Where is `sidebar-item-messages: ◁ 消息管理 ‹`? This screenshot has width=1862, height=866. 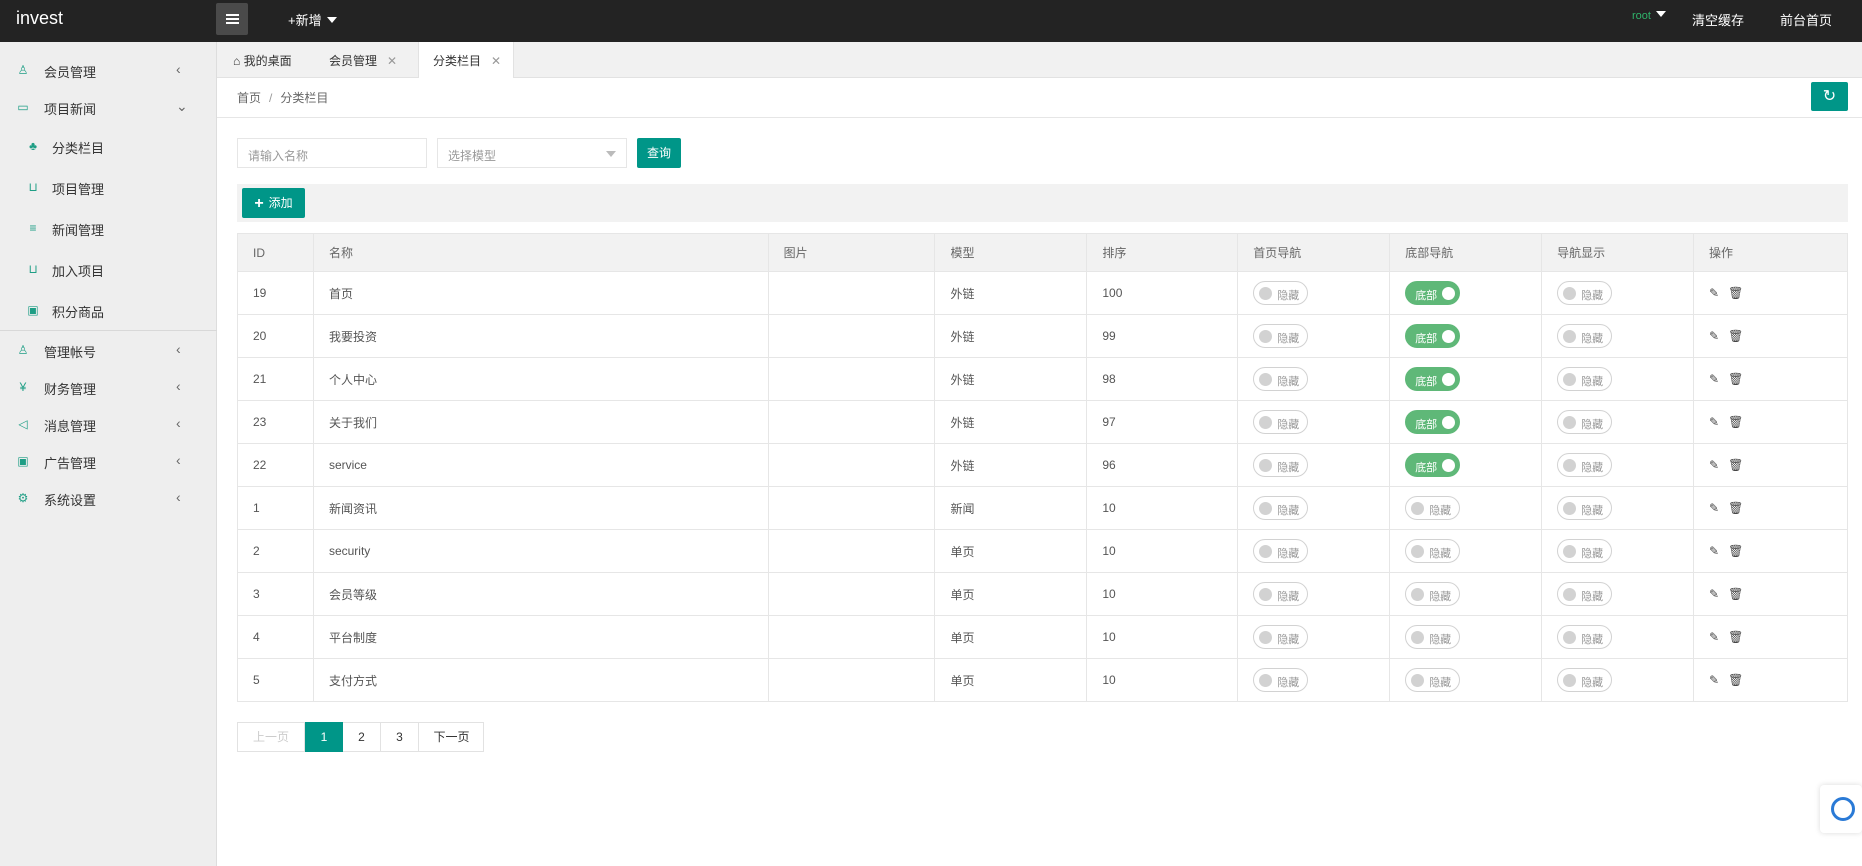
sidebar-item-messages: ◁ 消息管理 ‹ is located at coordinates (108, 424).